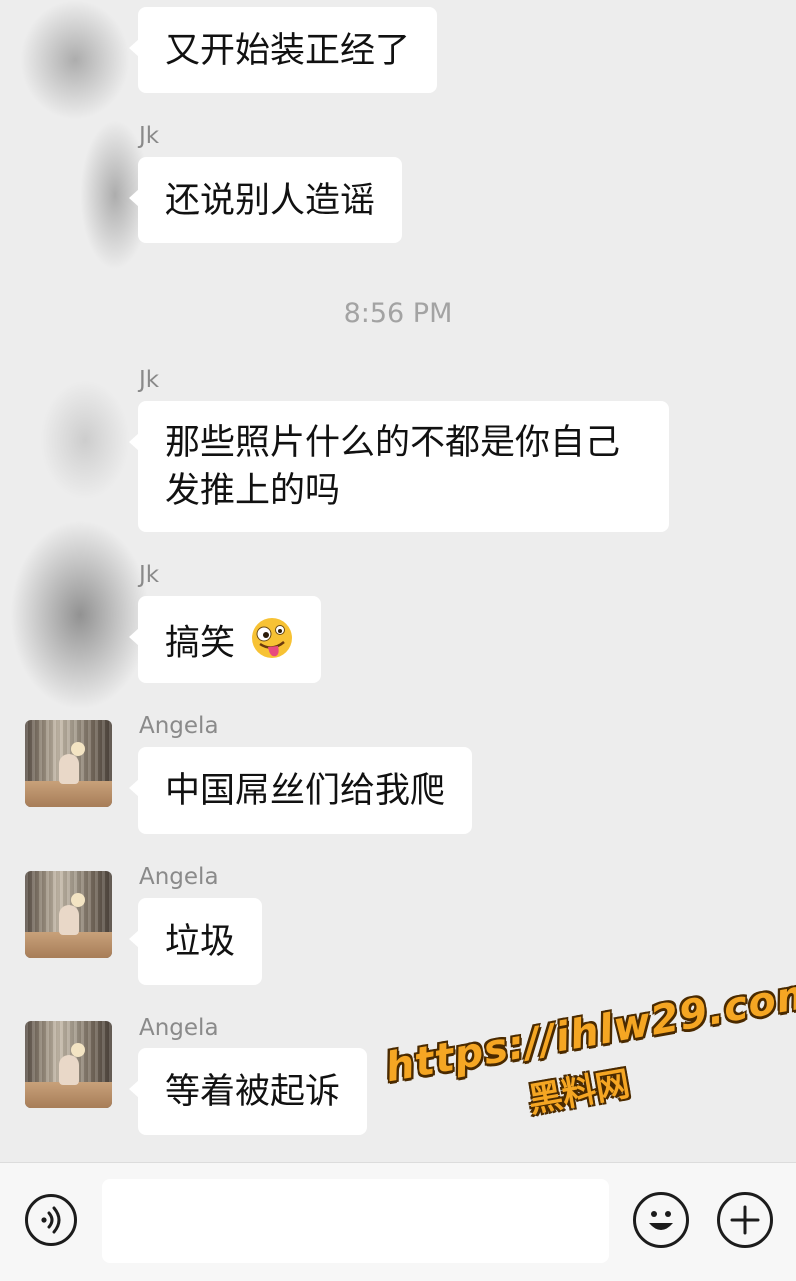 The height and width of the screenshot is (1281, 796). I want to click on watermark: https://ihlw29.com 黑料网, so click(589, 1061).